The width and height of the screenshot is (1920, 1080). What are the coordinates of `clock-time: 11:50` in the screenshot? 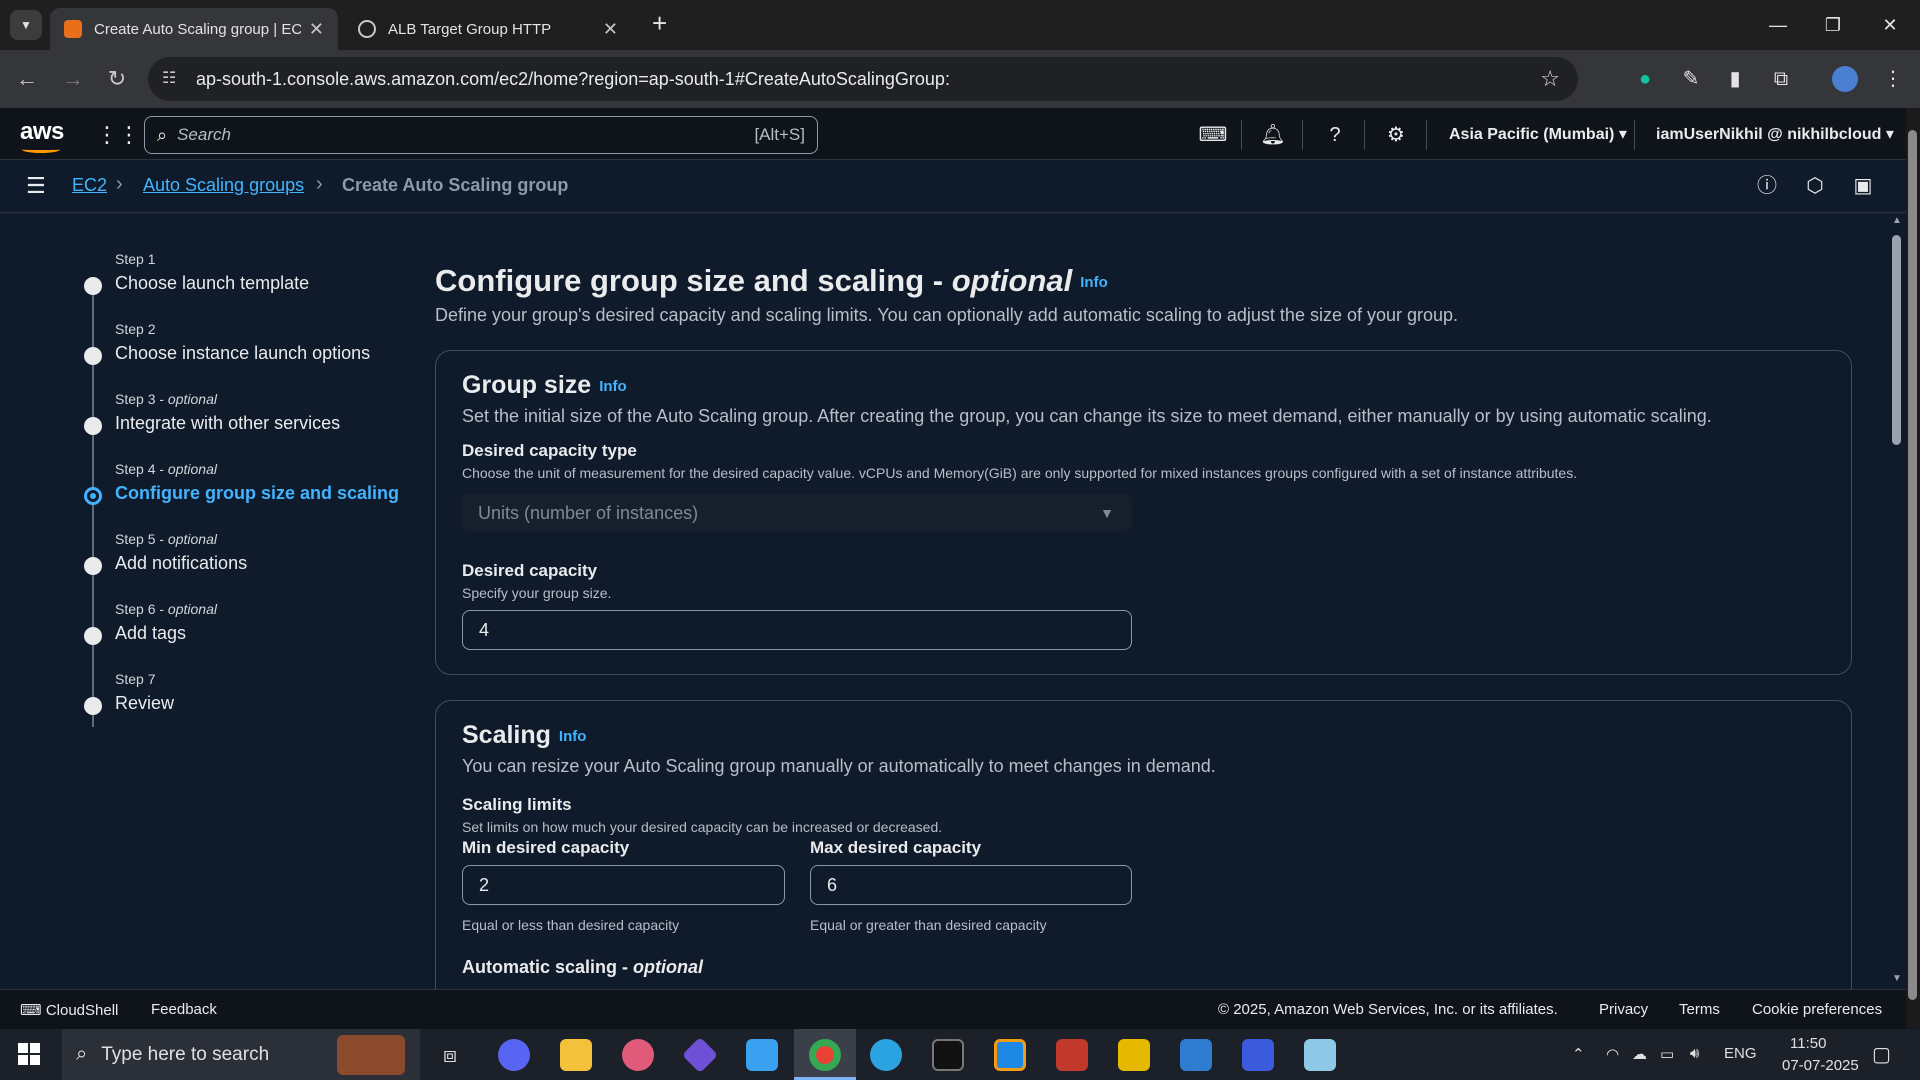 It's located at (1808, 1043).